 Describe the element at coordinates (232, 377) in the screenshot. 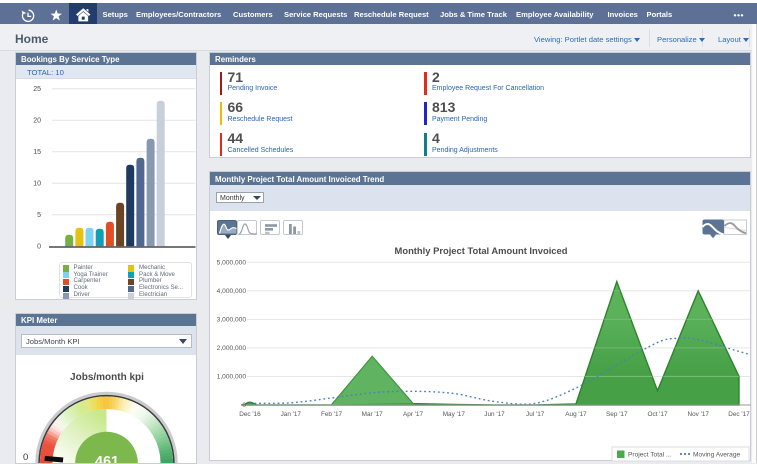

I see `svg-text: 1,000,000` at that location.